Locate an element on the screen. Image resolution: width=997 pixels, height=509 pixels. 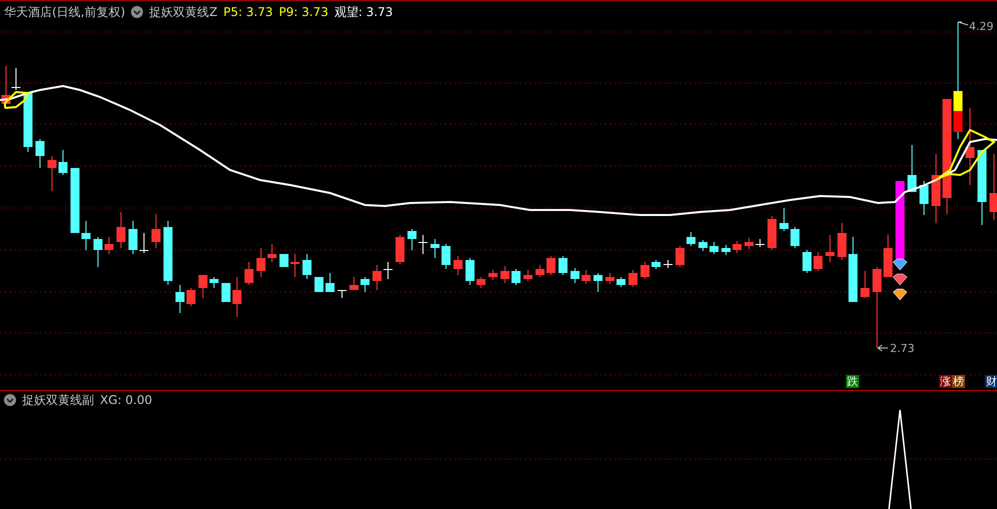
event-marker: 涨 is located at coordinates (945, 381).